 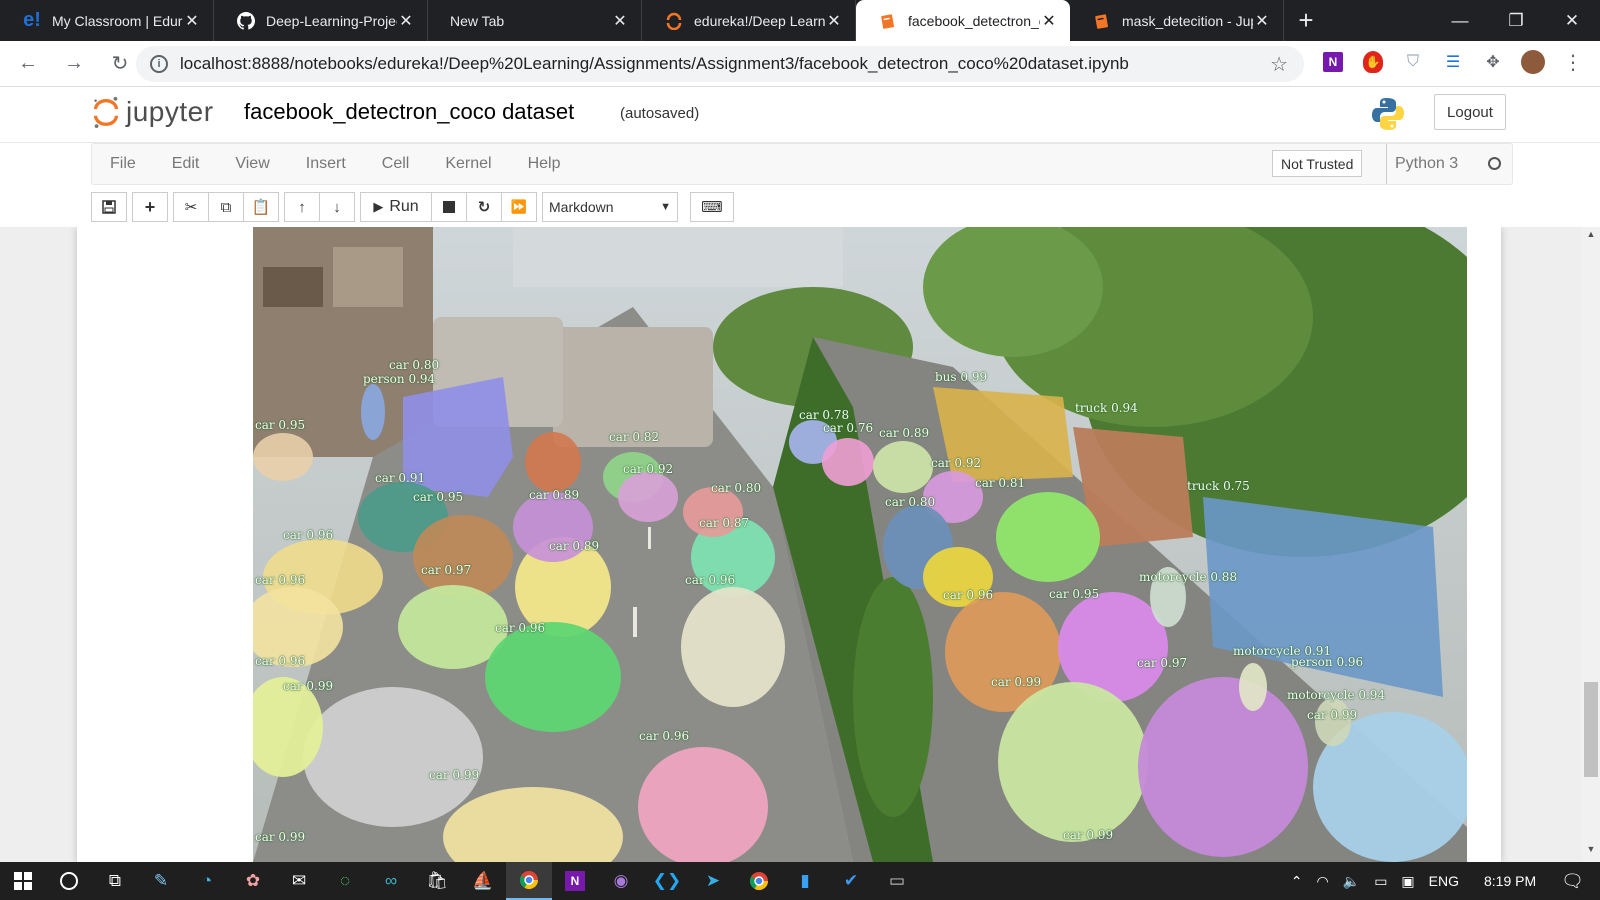 What do you see at coordinates (115, 881) in the screenshot?
I see `task-view-icon: ⧉` at bounding box center [115, 881].